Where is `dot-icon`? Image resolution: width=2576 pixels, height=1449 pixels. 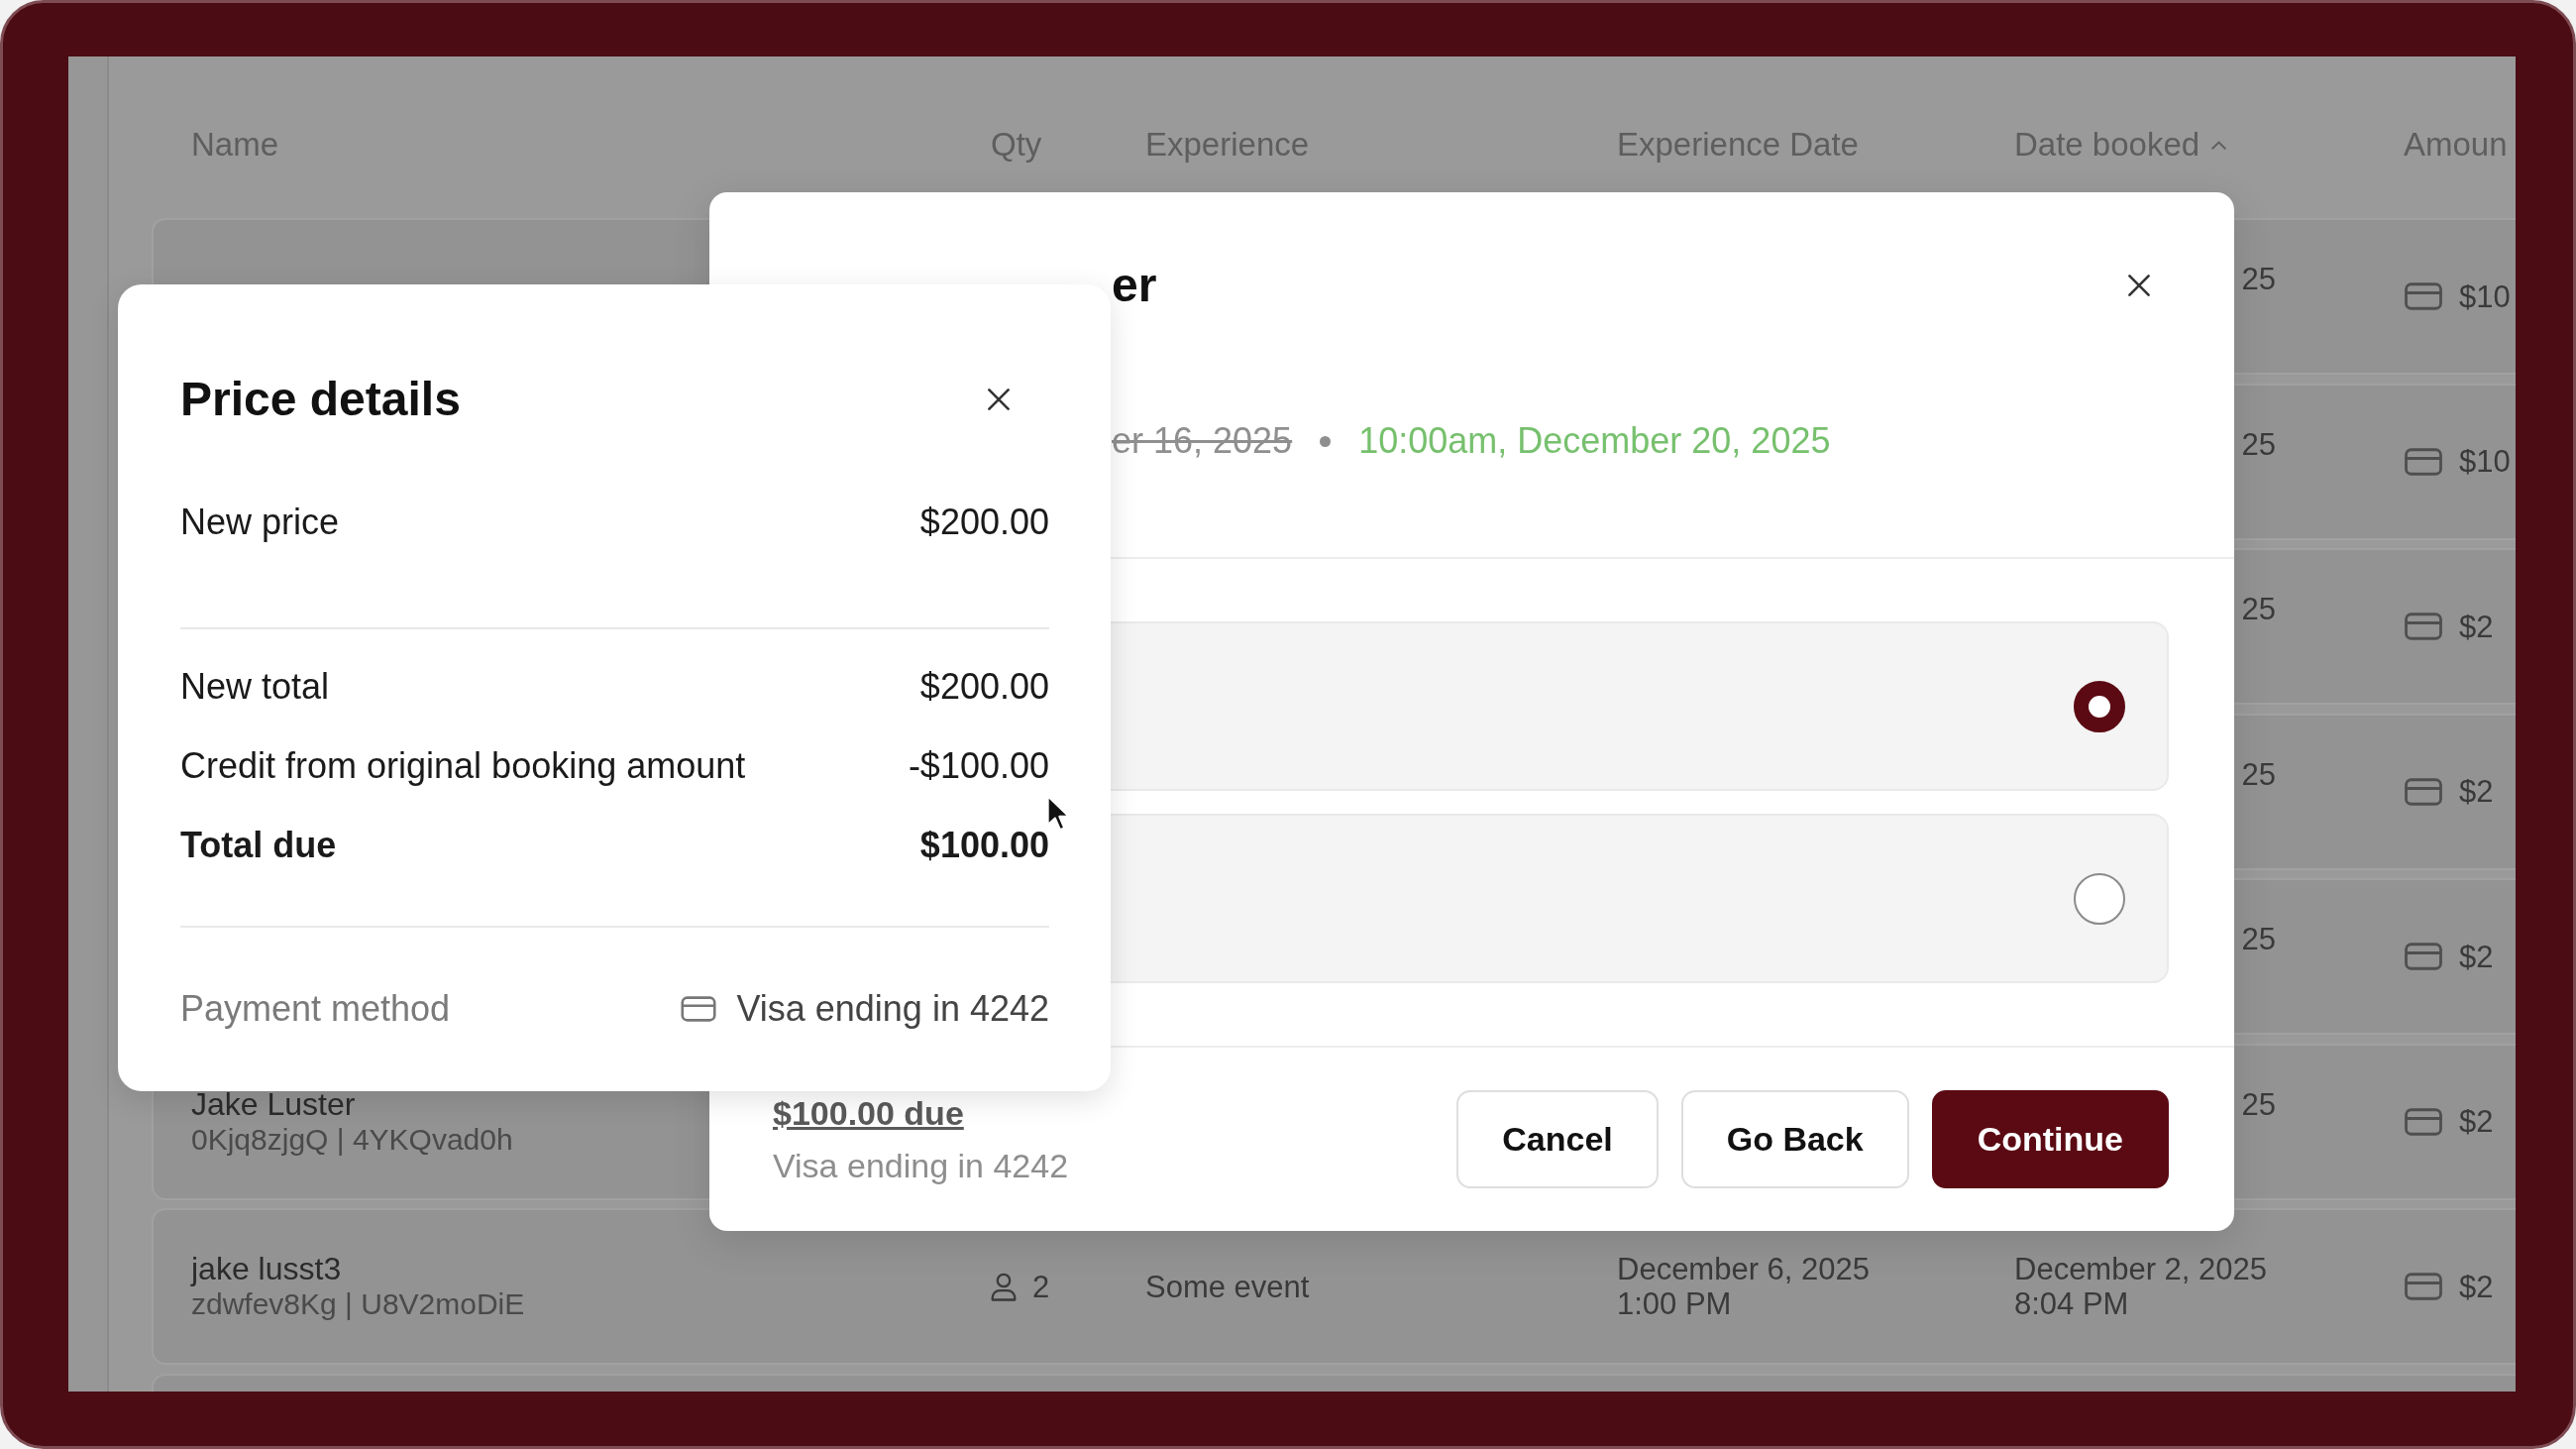 dot-icon is located at coordinates (1326, 441).